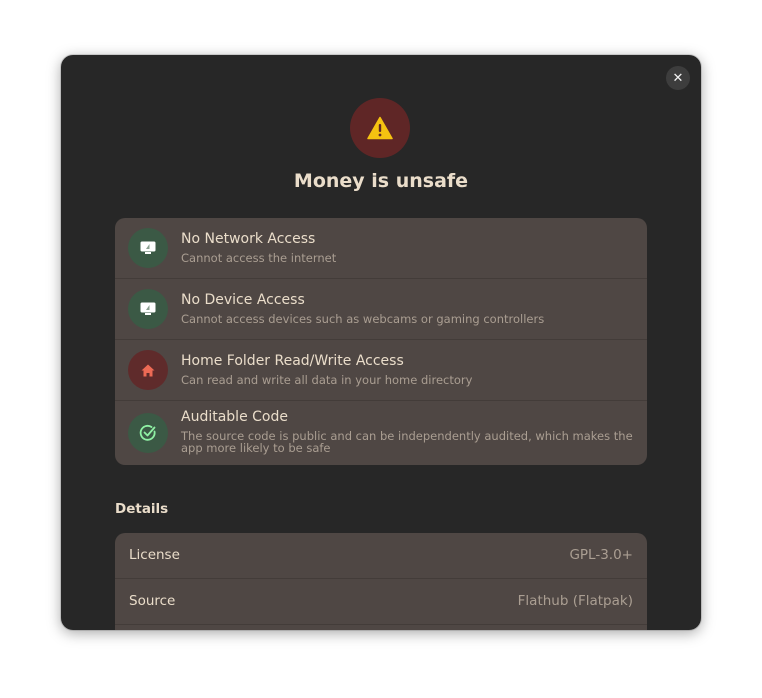  I want to click on device-offline-icon, so click(148, 309).